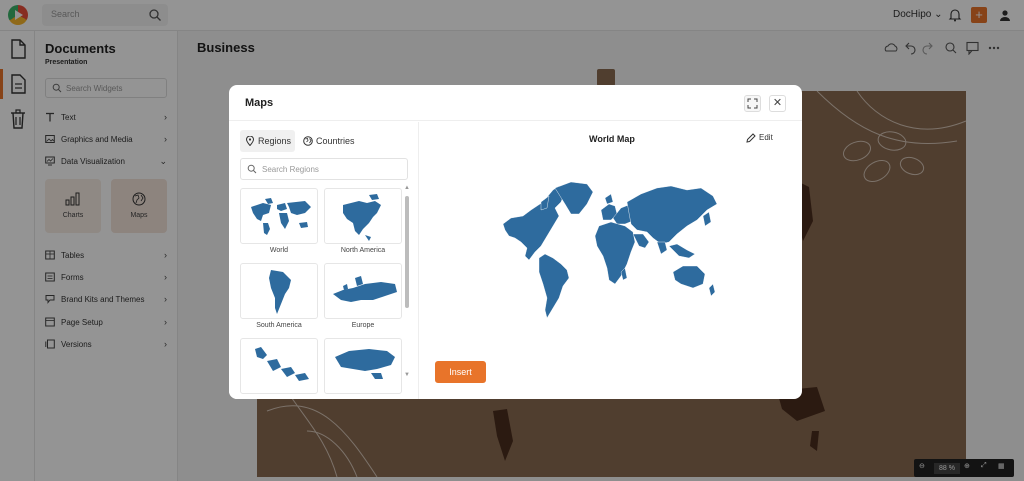 The image size is (1024, 481). What do you see at coordinates (308, 141) in the screenshot?
I see `globe-icon` at bounding box center [308, 141].